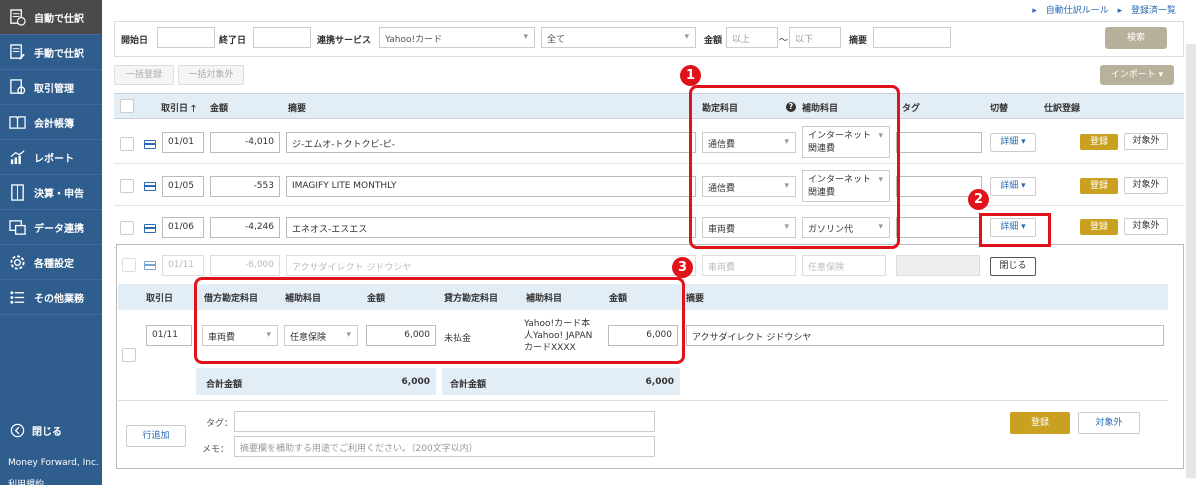 This screenshot has width=1200, height=490. Describe the element at coordinates (752, 37) in the screenshot. I see `amount-min-input: 以上` at that location.